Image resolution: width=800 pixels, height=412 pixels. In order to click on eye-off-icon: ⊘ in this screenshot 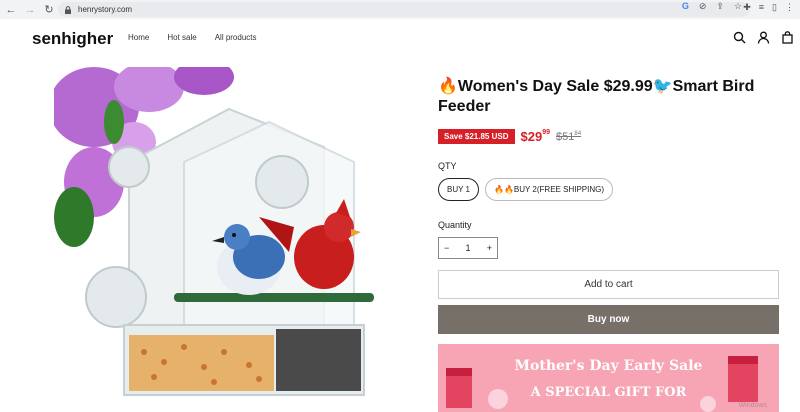, I will do `click(703, 6)`.